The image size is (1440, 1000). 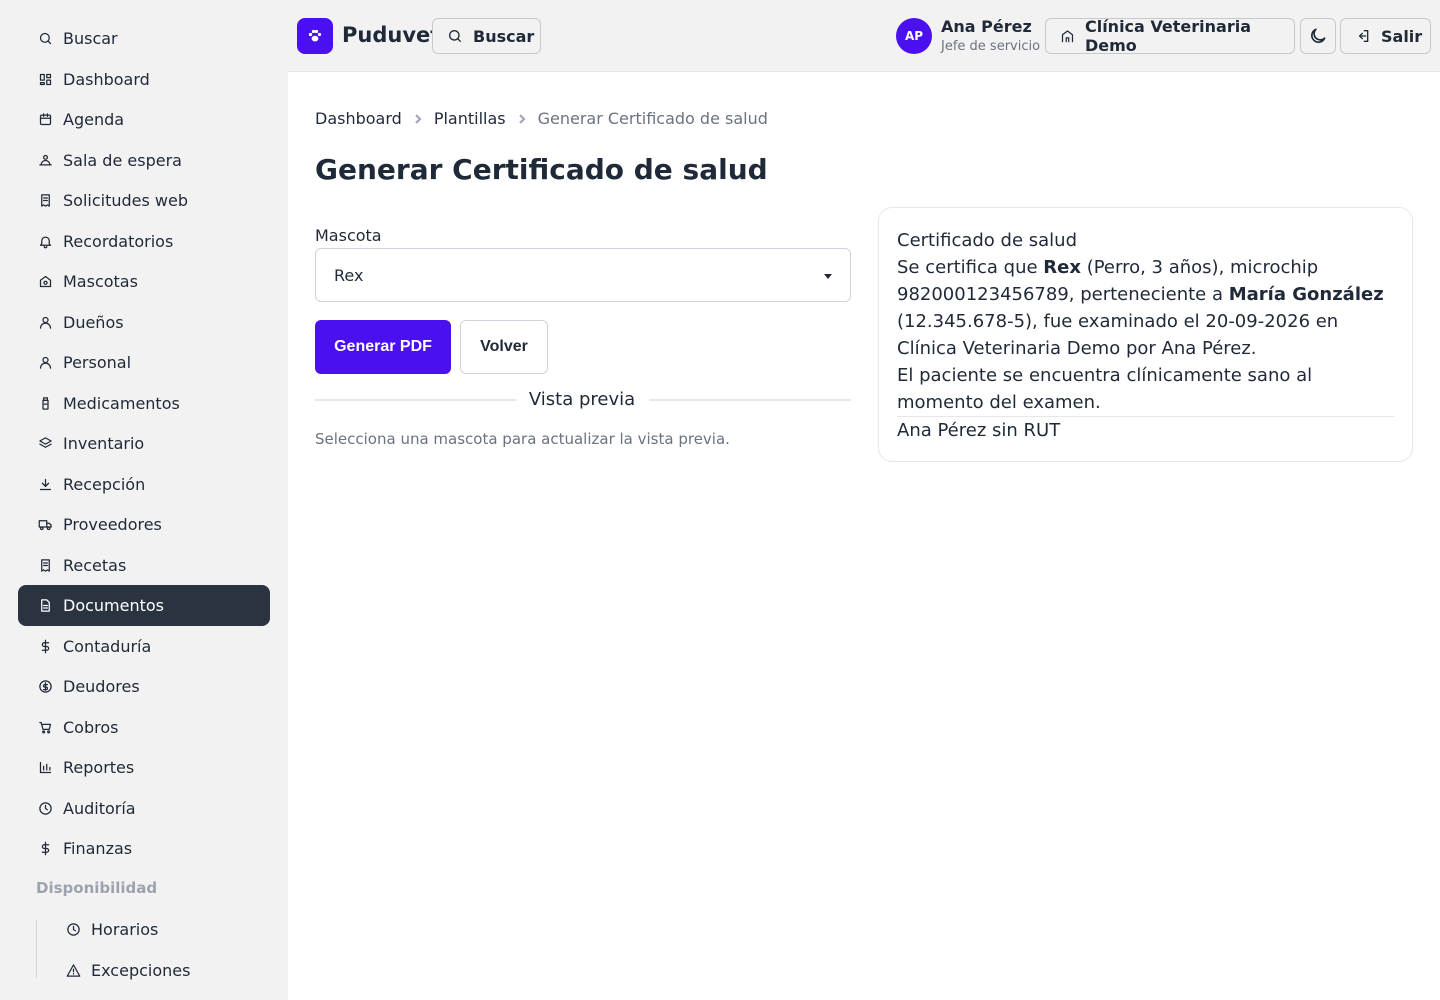 What do you see at coordinates (914, 36) in the screenshot?
I see `avatar: AP` at bounding box center [914, 36].